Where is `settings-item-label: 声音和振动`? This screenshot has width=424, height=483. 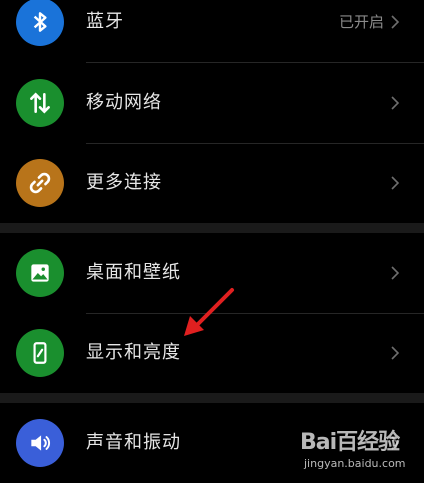 settings-item-label: 声音和振动 is located at coordinates (133, 442).